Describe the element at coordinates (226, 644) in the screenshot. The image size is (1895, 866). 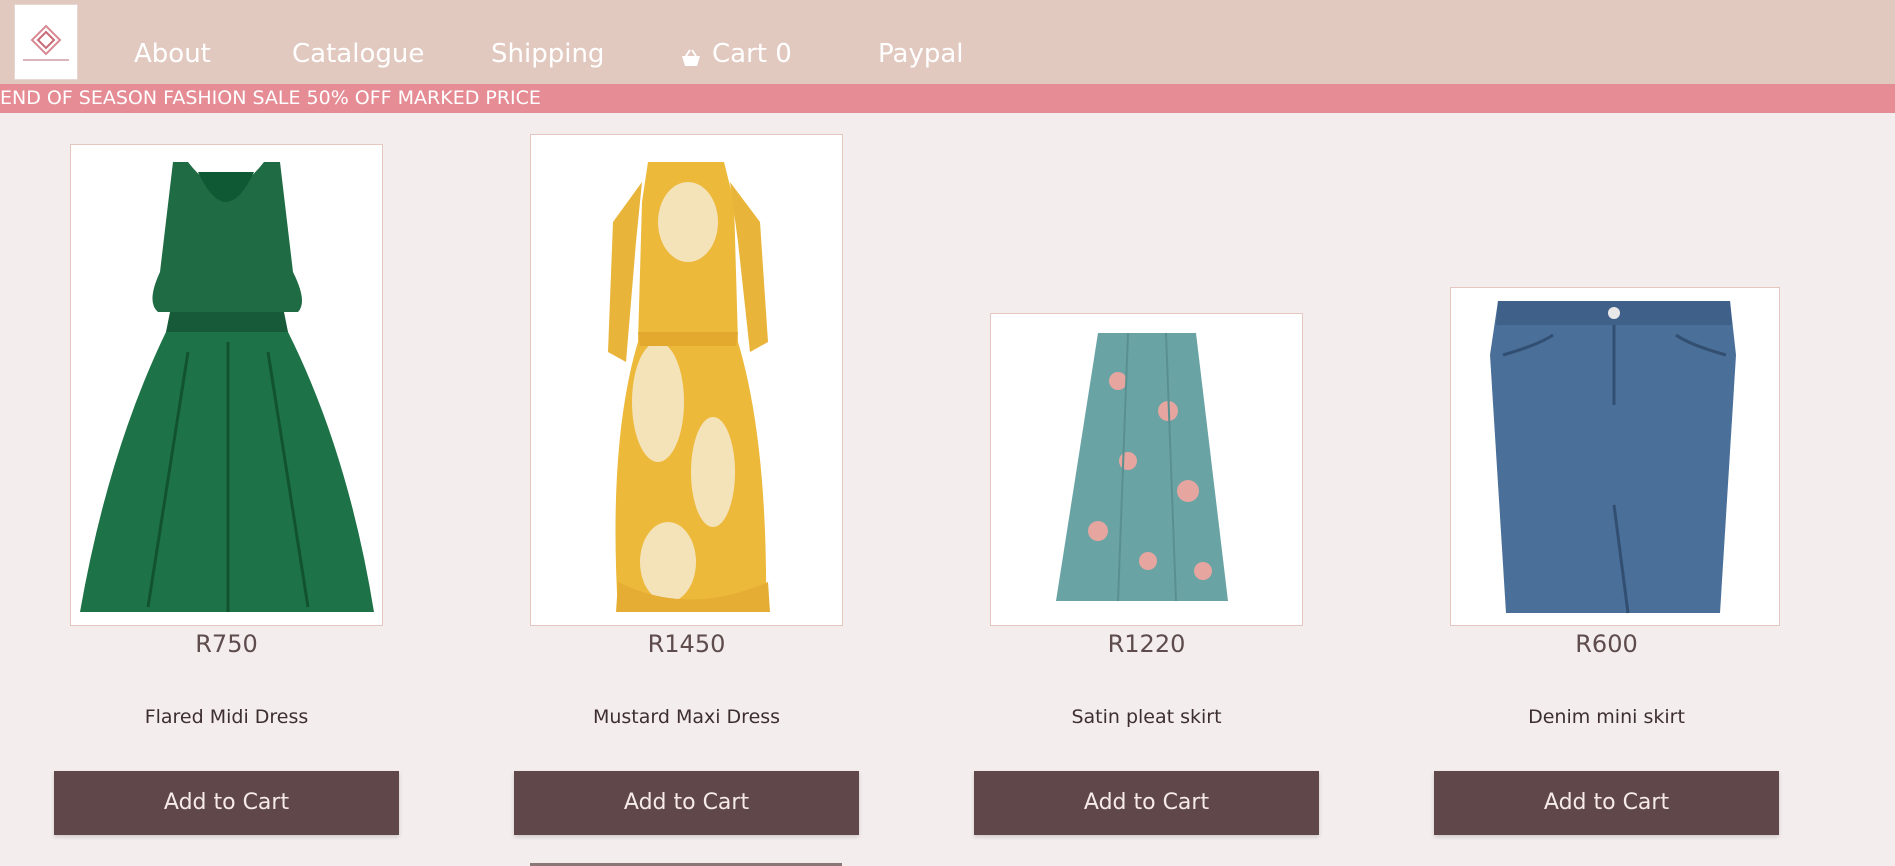
I see `product-price: R750` at that location.